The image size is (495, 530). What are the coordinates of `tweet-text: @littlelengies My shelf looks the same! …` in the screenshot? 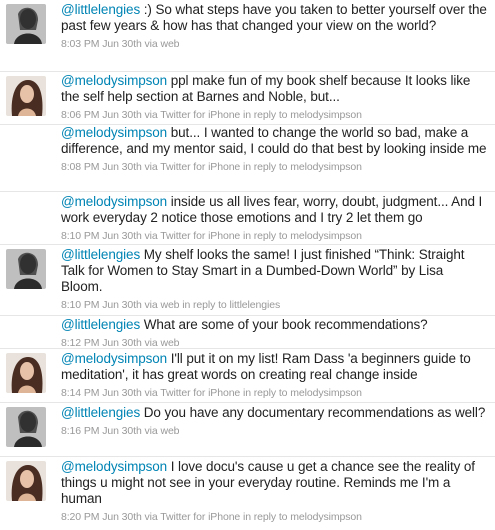 It's located at (263, 270).